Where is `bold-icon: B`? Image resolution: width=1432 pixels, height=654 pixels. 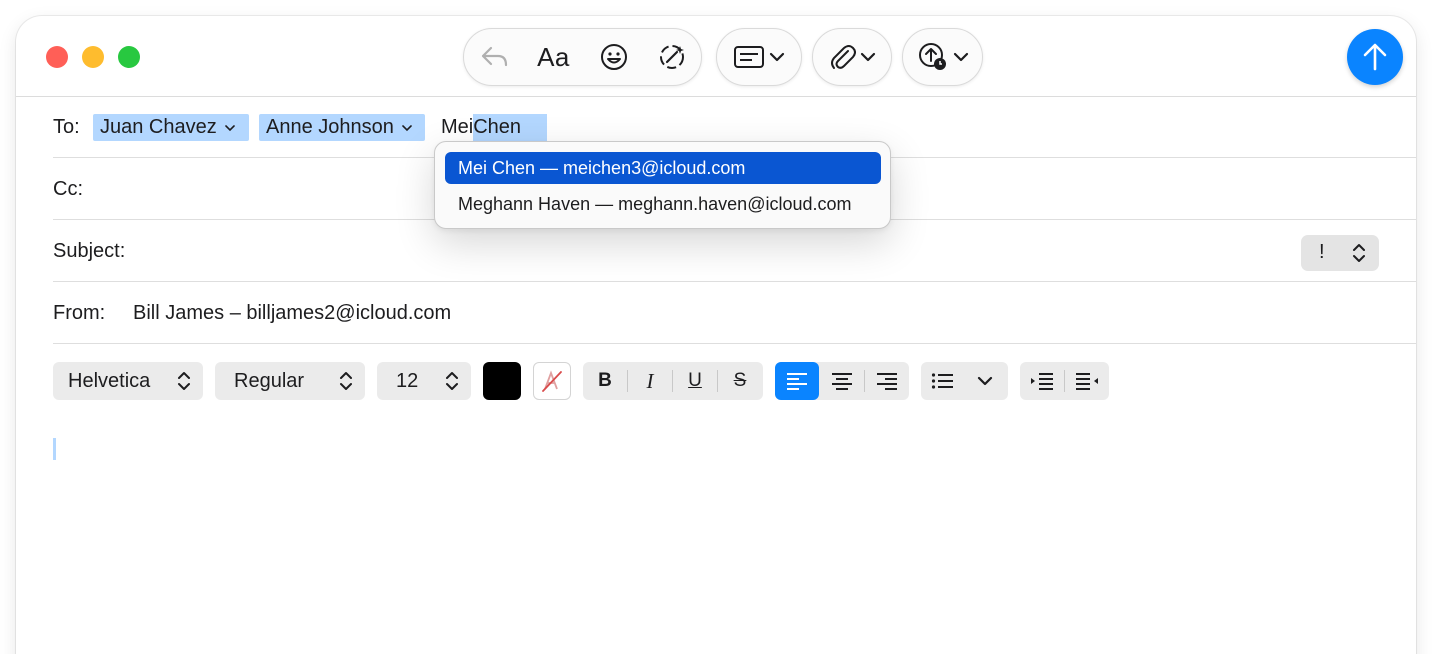 bold-icon: B is located at coordinates (605, 380).